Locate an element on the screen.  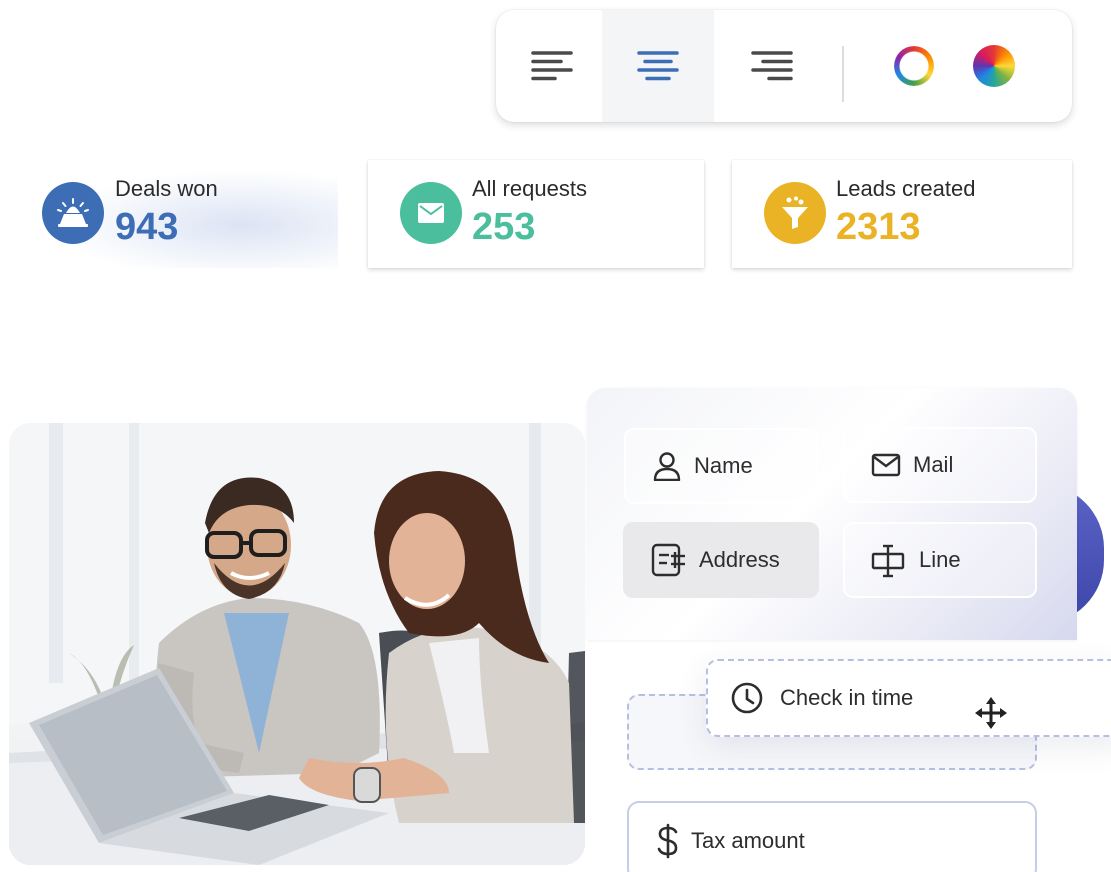
color-wheel-icon is located at coordinates (994, 66).